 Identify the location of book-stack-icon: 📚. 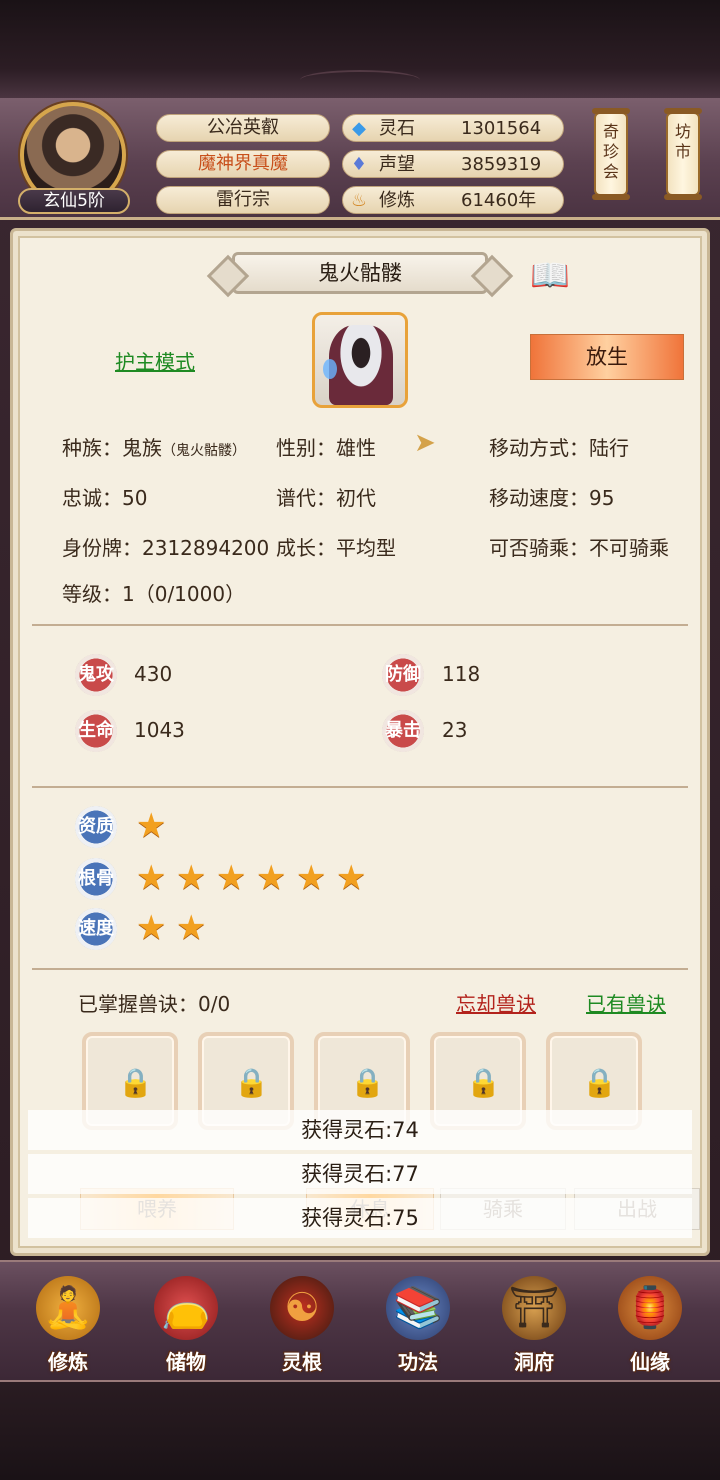
(418, 1308).